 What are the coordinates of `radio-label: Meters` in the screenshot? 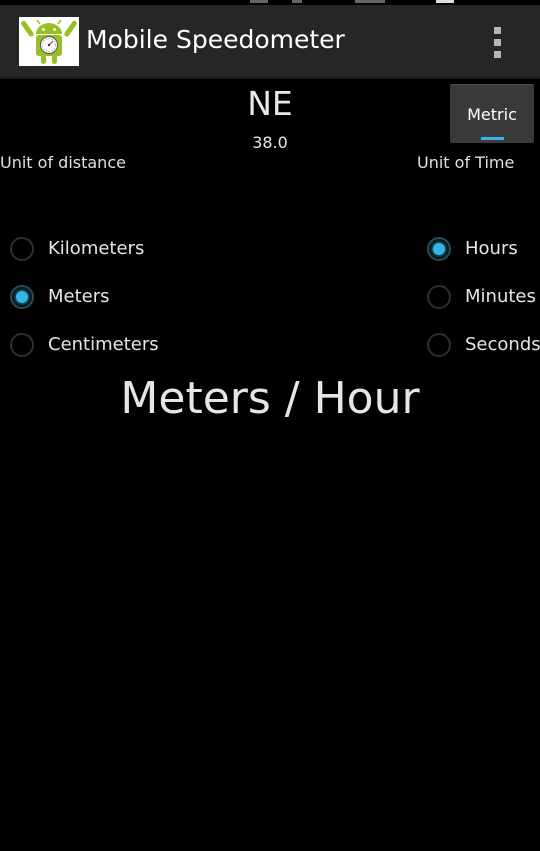 It's located at (79, 296).